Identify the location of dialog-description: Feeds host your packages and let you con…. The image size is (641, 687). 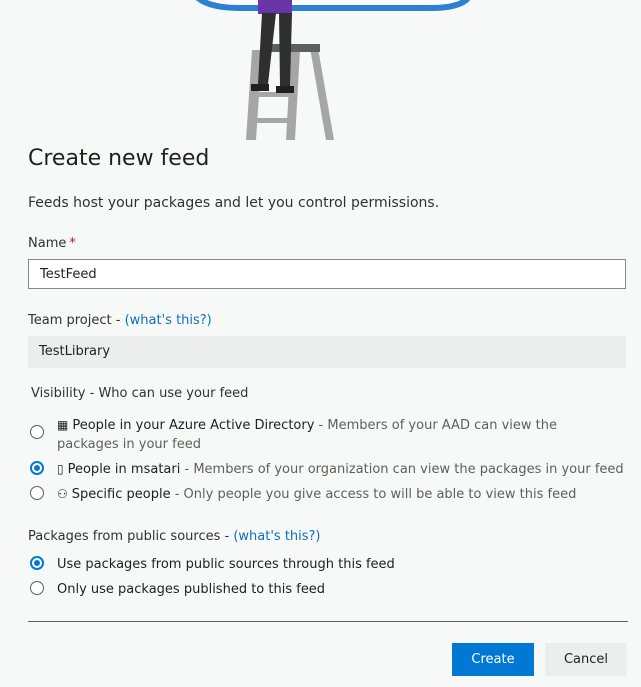
(234, 203).